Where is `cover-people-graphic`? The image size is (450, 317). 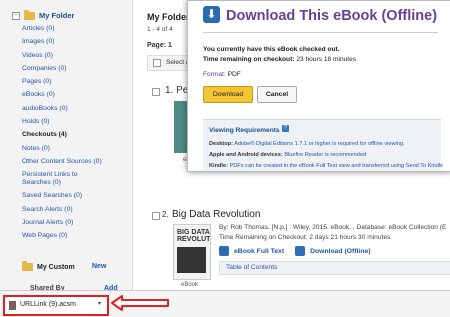
cover-people-graphic is located at coordinates (191, 260).